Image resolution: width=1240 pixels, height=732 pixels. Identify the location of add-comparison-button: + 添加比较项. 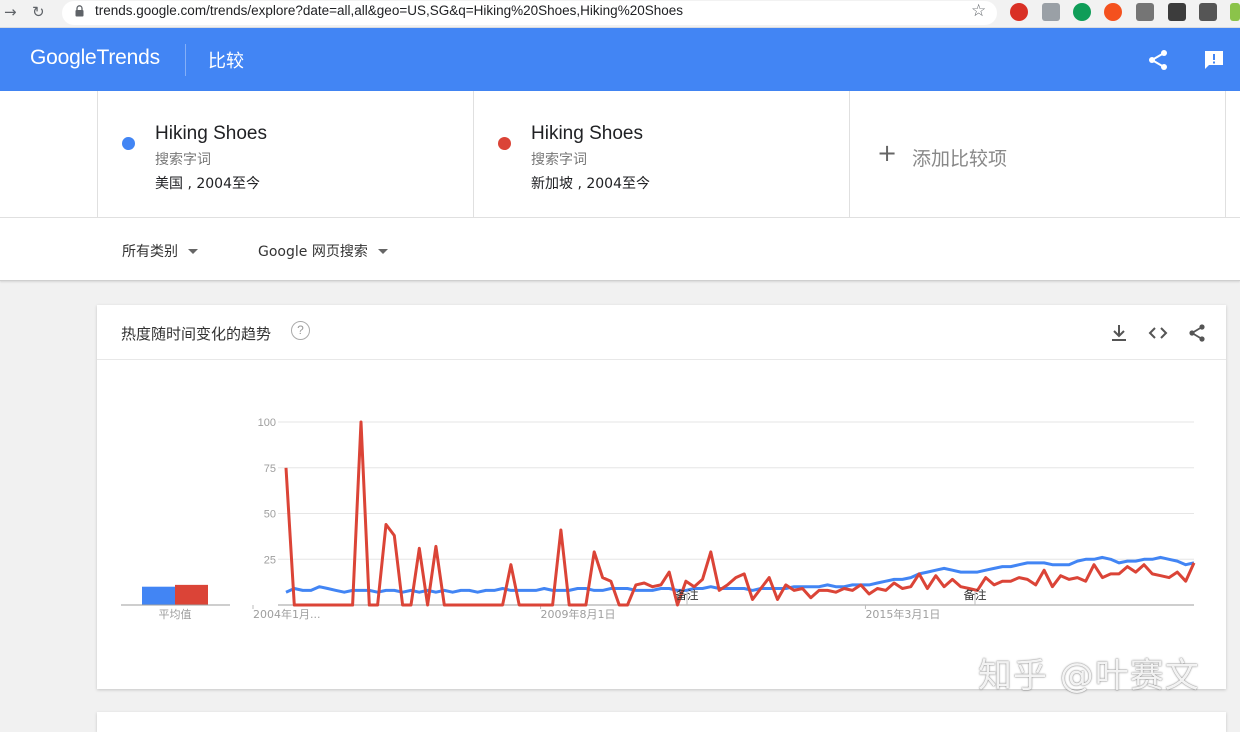
(1037, 154).